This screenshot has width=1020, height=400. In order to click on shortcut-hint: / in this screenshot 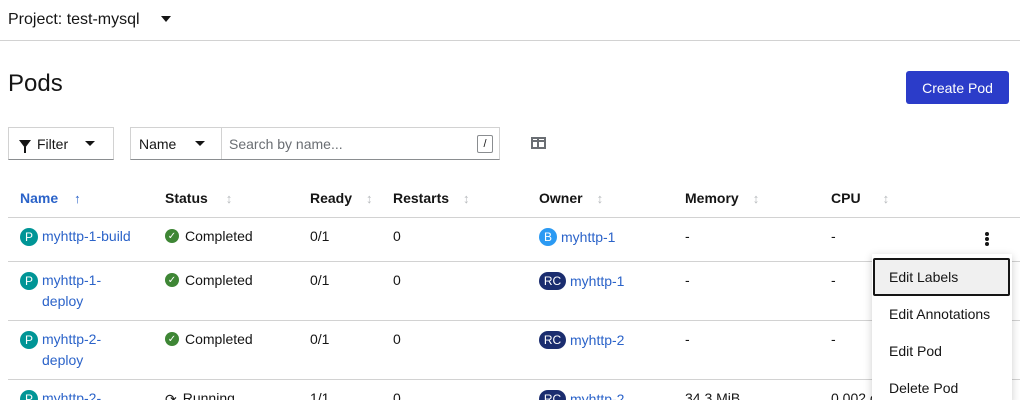, I will do `click(485, 144)`.